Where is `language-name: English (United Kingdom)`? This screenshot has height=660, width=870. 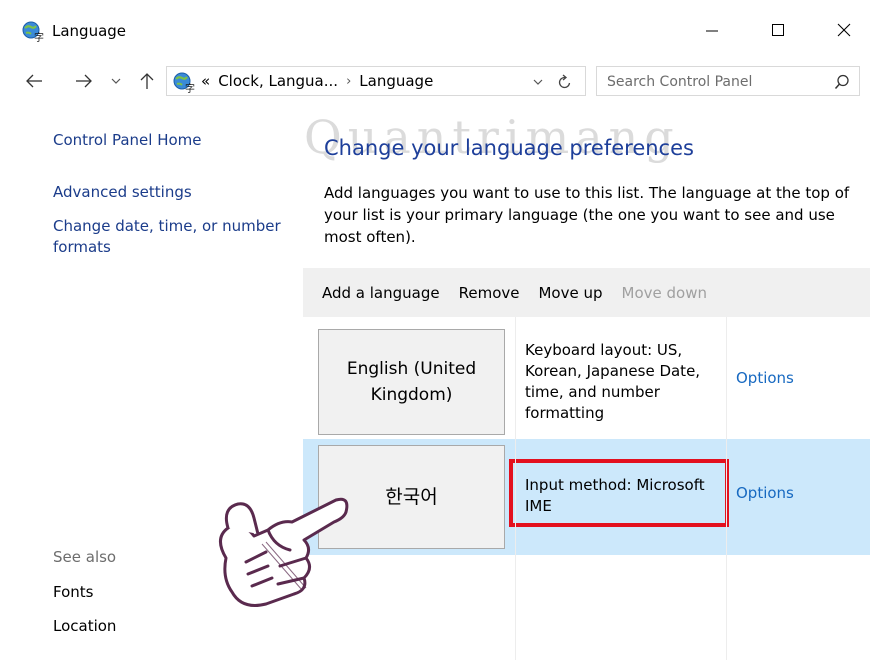
language-name: English (United Kingdom) is located at coordinates (411, 382).